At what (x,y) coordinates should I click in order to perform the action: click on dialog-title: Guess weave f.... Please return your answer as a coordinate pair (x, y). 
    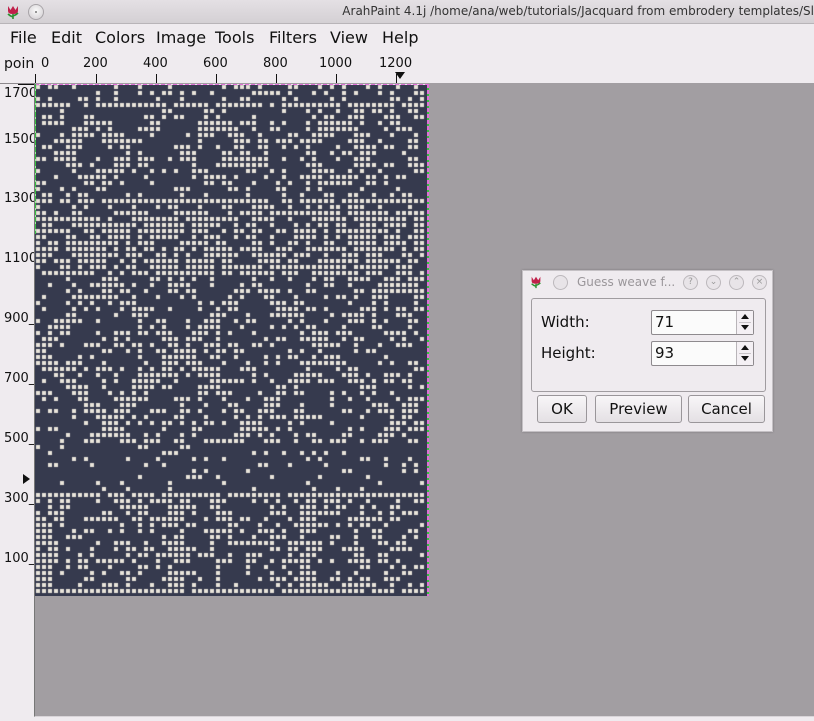
    Looking at the image, I should click on (626, 282).